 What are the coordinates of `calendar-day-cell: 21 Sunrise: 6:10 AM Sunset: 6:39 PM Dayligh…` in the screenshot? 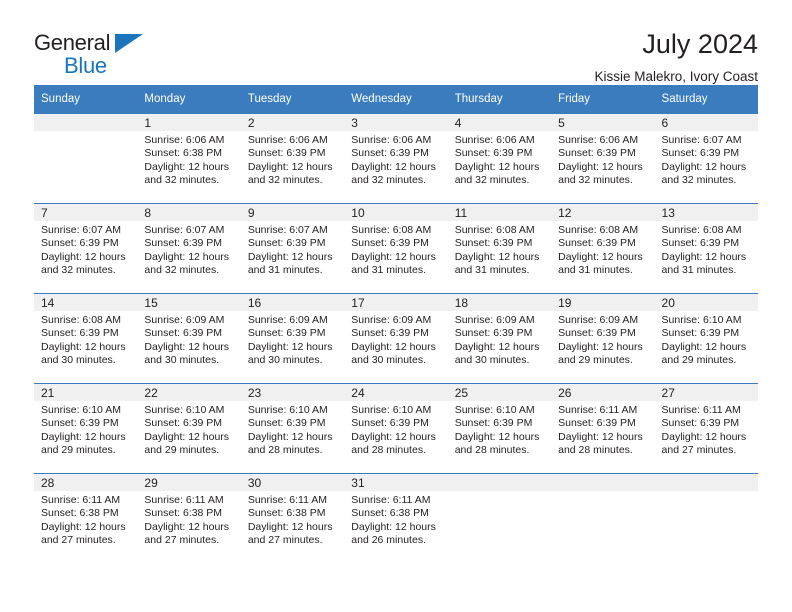 It's located at (86, 428).